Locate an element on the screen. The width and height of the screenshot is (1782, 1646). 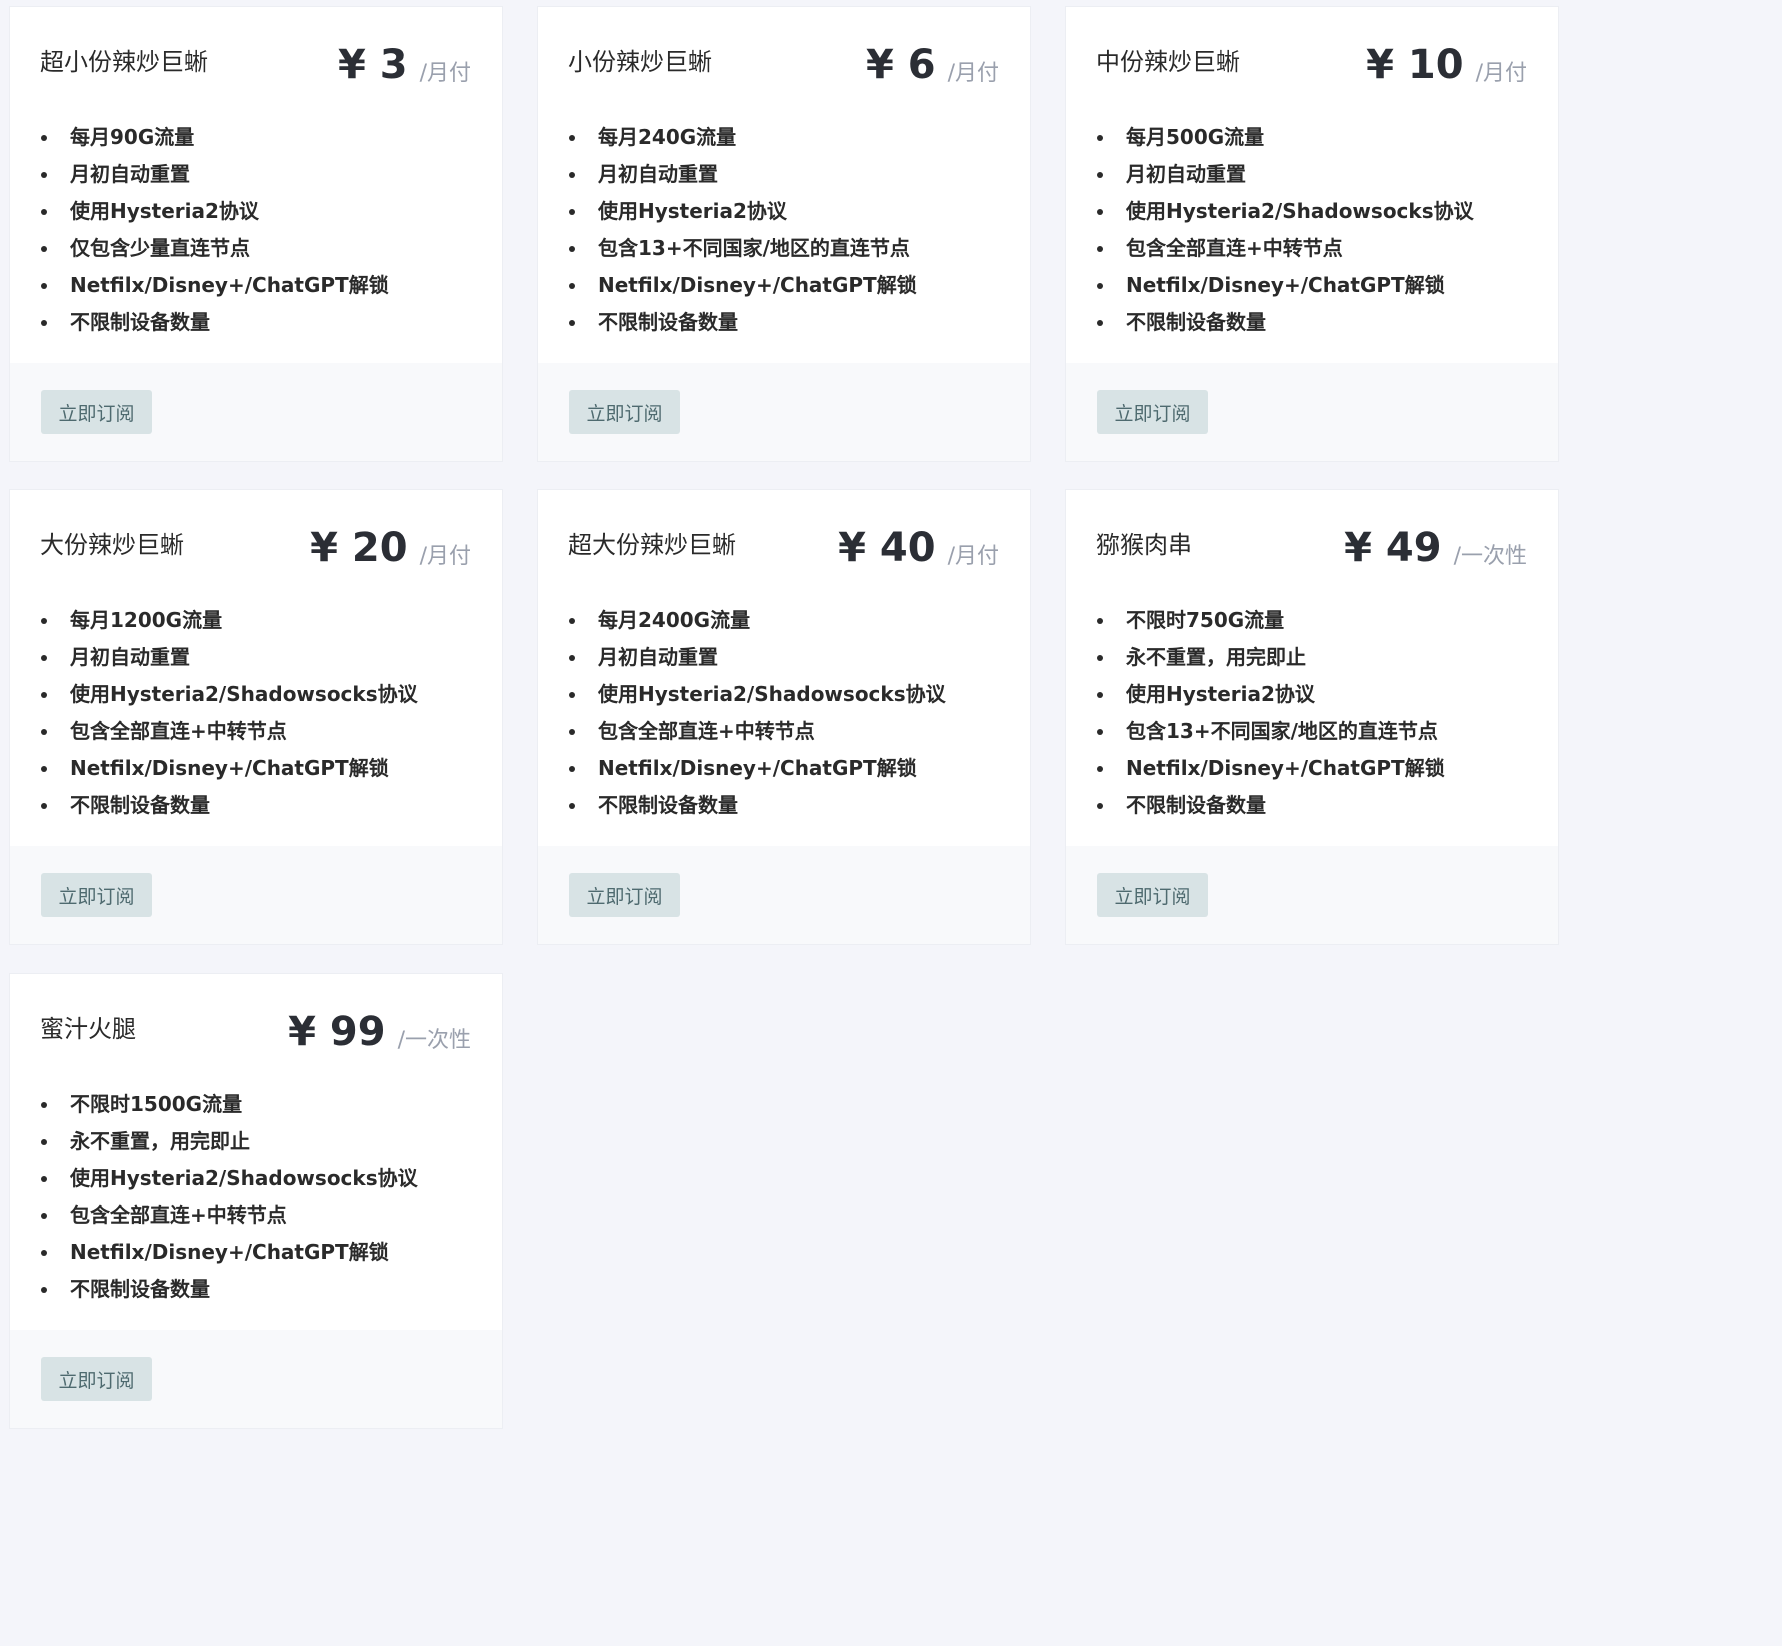
plan-title: 中份辣炒巨蜥 is located at coordinates (1168, 62).